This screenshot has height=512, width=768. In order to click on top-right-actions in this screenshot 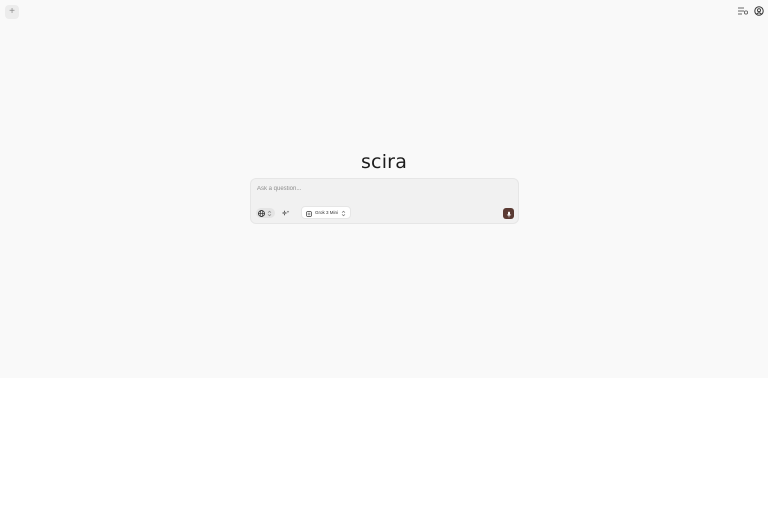, I will do `click(751, 11)`.